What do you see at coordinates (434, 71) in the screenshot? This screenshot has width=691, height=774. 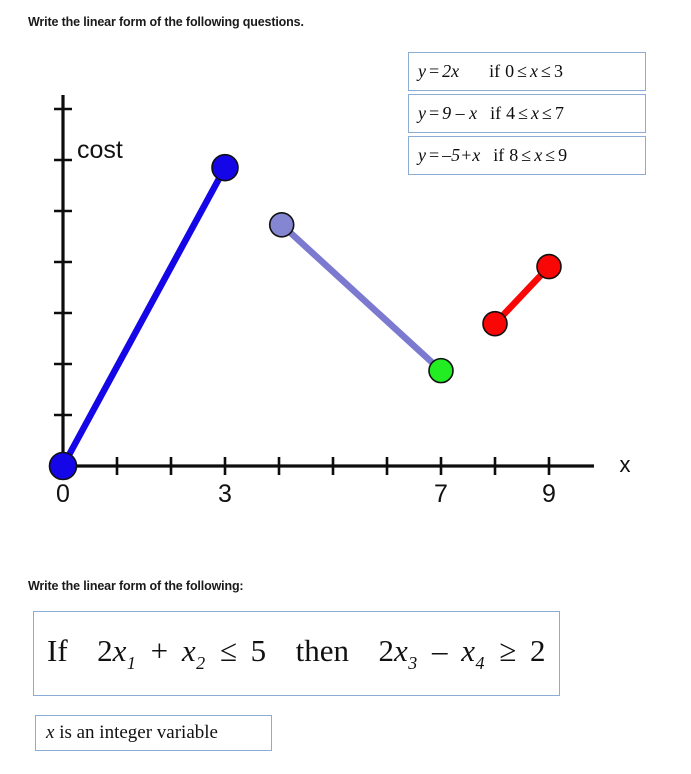 I see `eq1-equals: =` at bounding box center [434, 71].